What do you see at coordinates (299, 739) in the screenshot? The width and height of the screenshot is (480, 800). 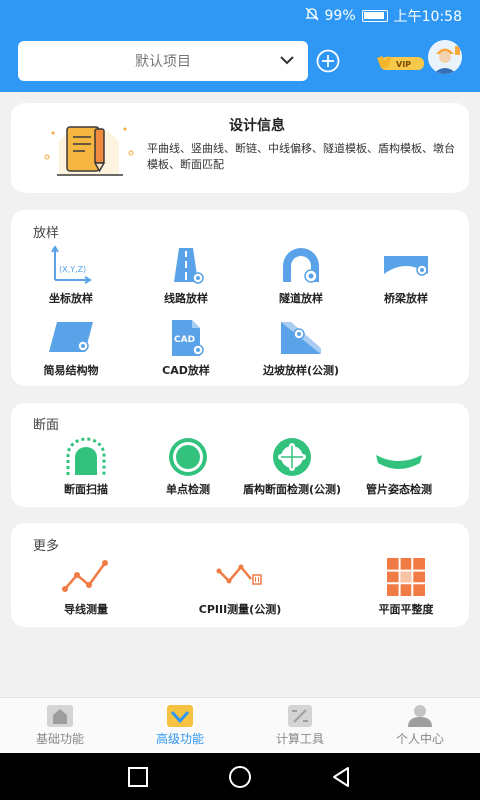 I see `nav-calc-tools-label: 计算工具` at bounding box center [299, 739].